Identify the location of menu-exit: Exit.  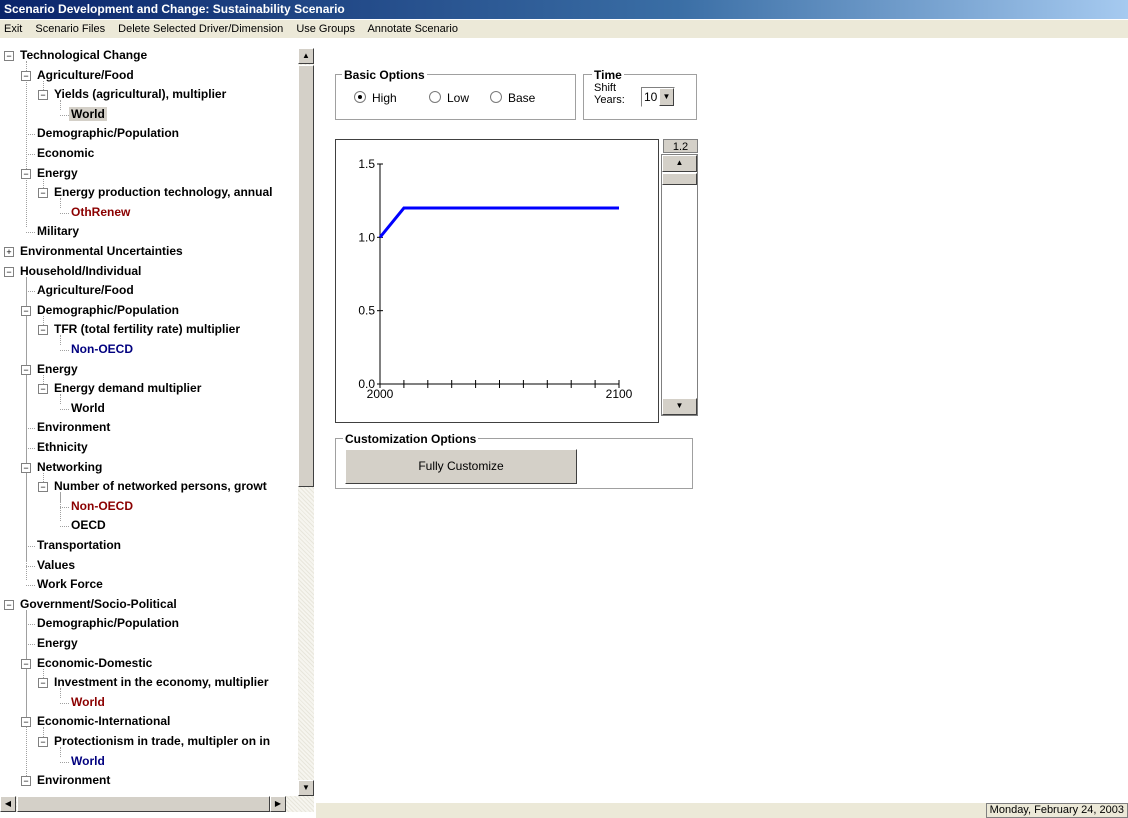
(13, 29).